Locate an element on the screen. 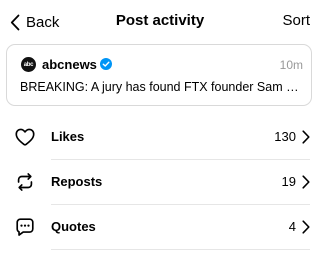 The height and width of the screenshot is (257, 320). likes-count: 130 is located at coordinates (285, 136).